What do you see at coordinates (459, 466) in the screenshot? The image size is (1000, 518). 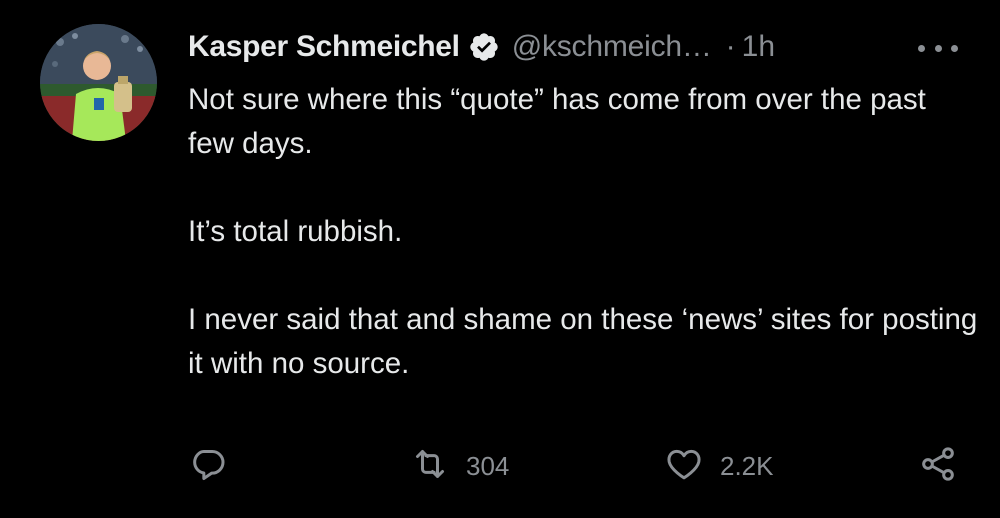 I see `retweet-button: 304` at bounding box center [459, 466].